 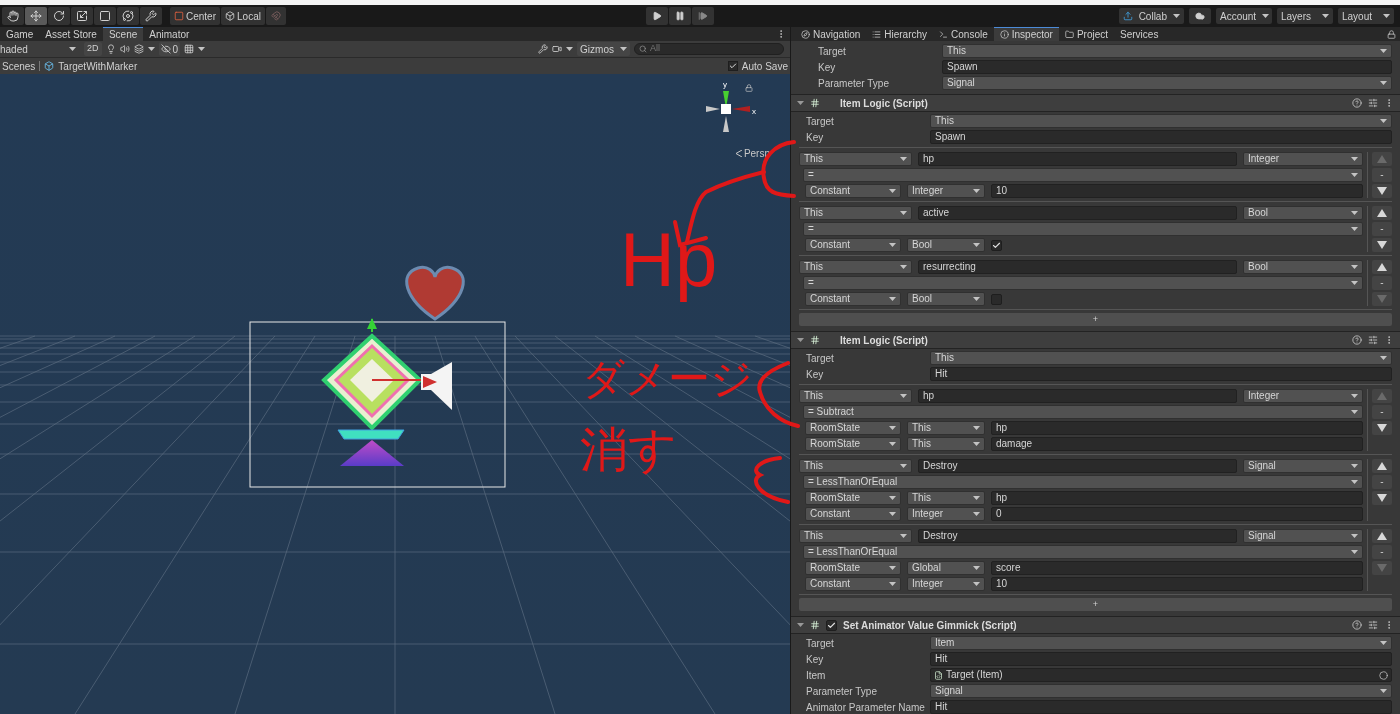 What do you see at coordinates (40, 49) in the screenshot?
I see `shading-dropdown: haded` at bounding box center [40, 49].